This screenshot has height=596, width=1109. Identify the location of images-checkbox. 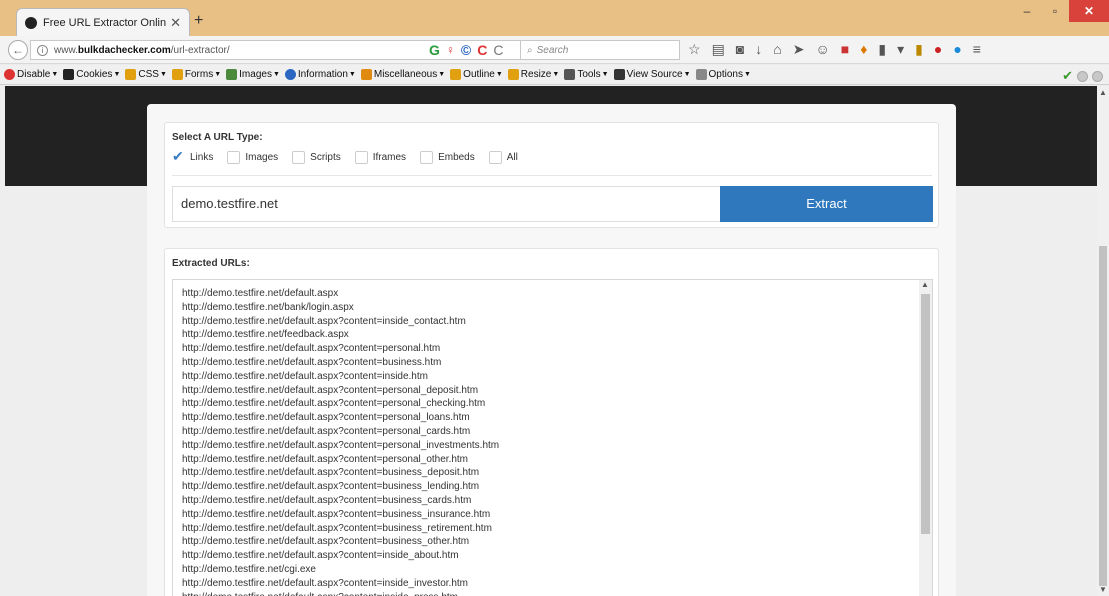
(234, 157).